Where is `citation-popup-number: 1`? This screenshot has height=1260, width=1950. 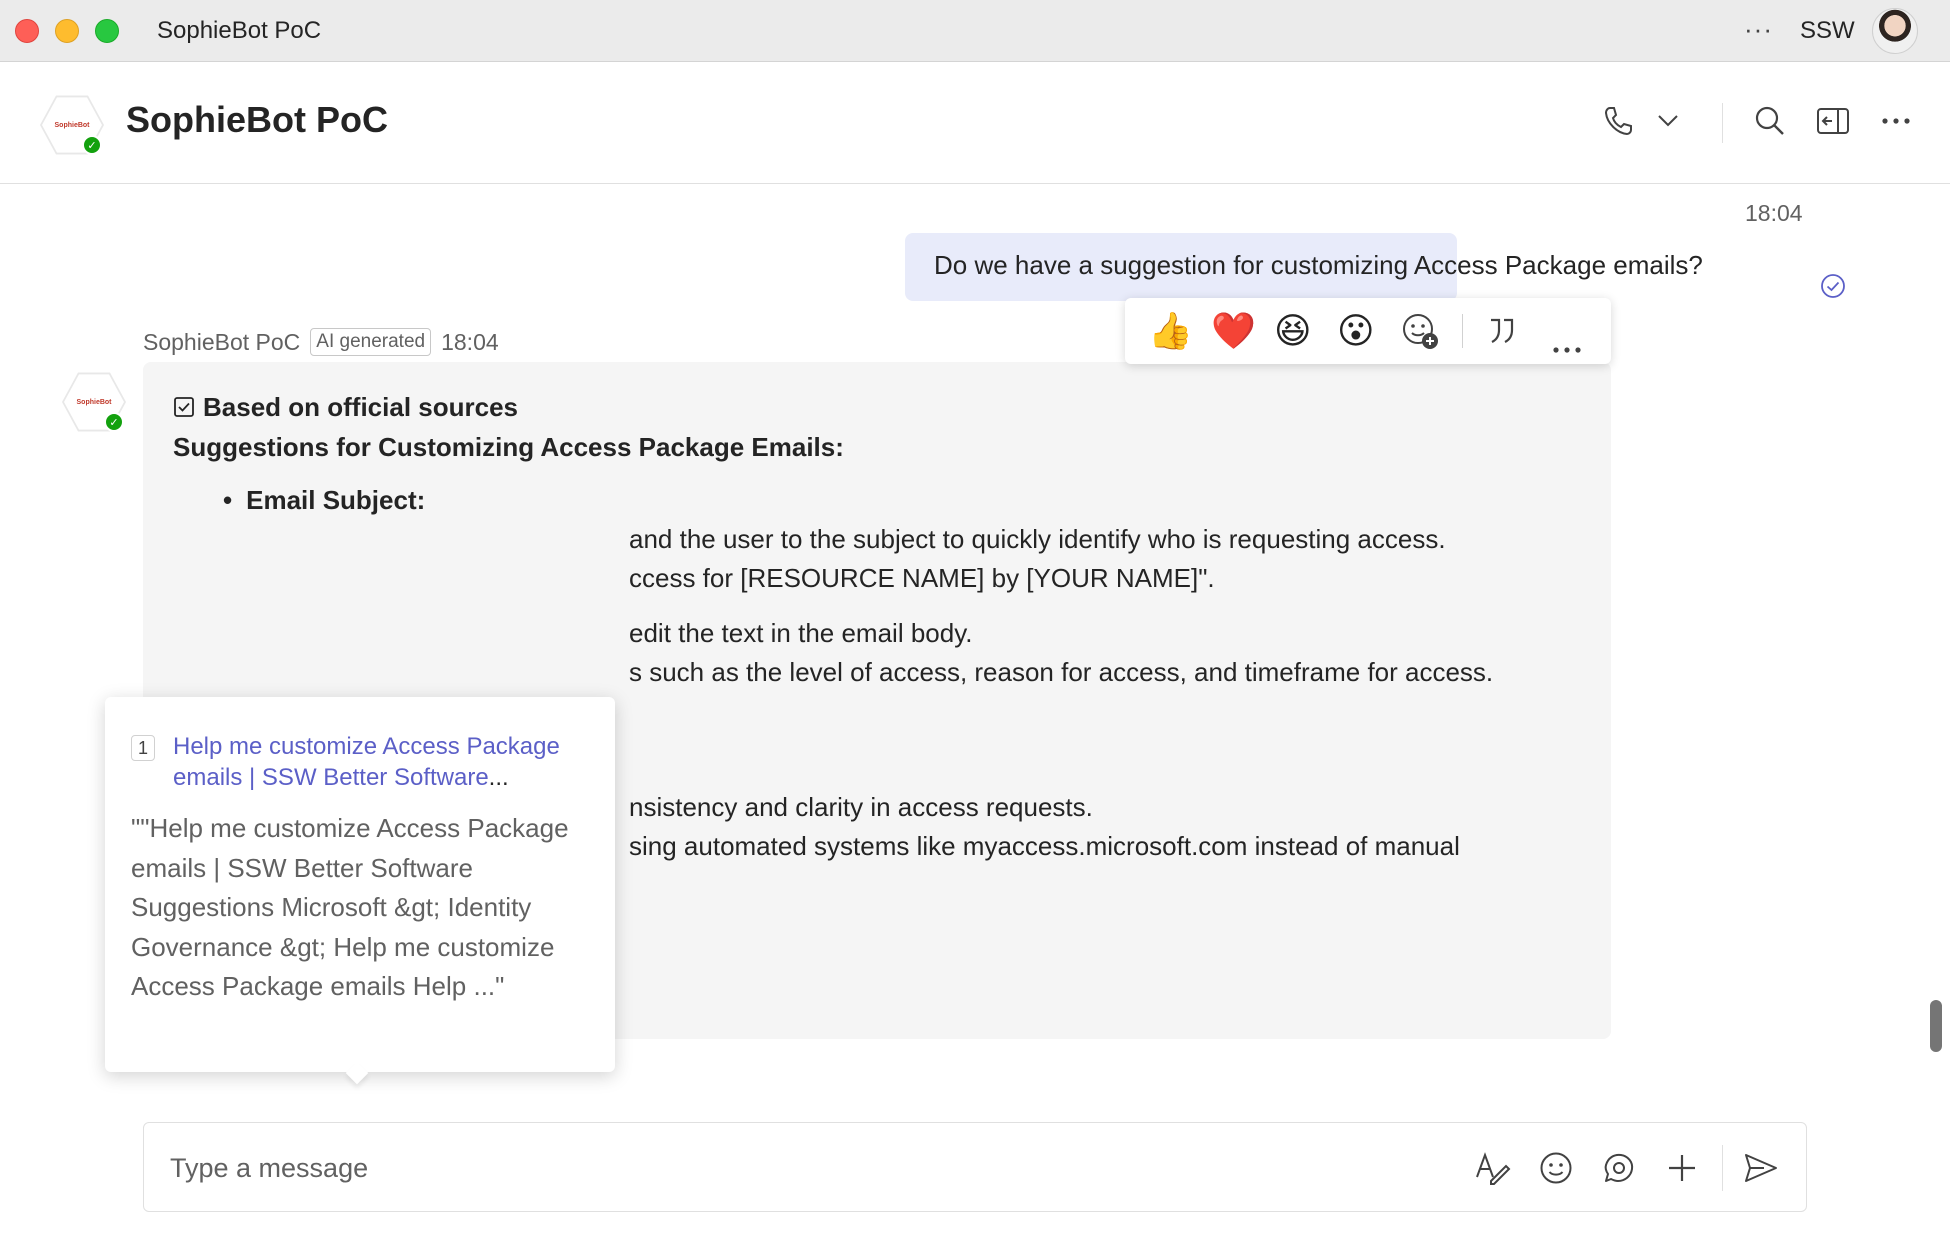
citation-popup-number: 1 is located at coordinates (143, 748).